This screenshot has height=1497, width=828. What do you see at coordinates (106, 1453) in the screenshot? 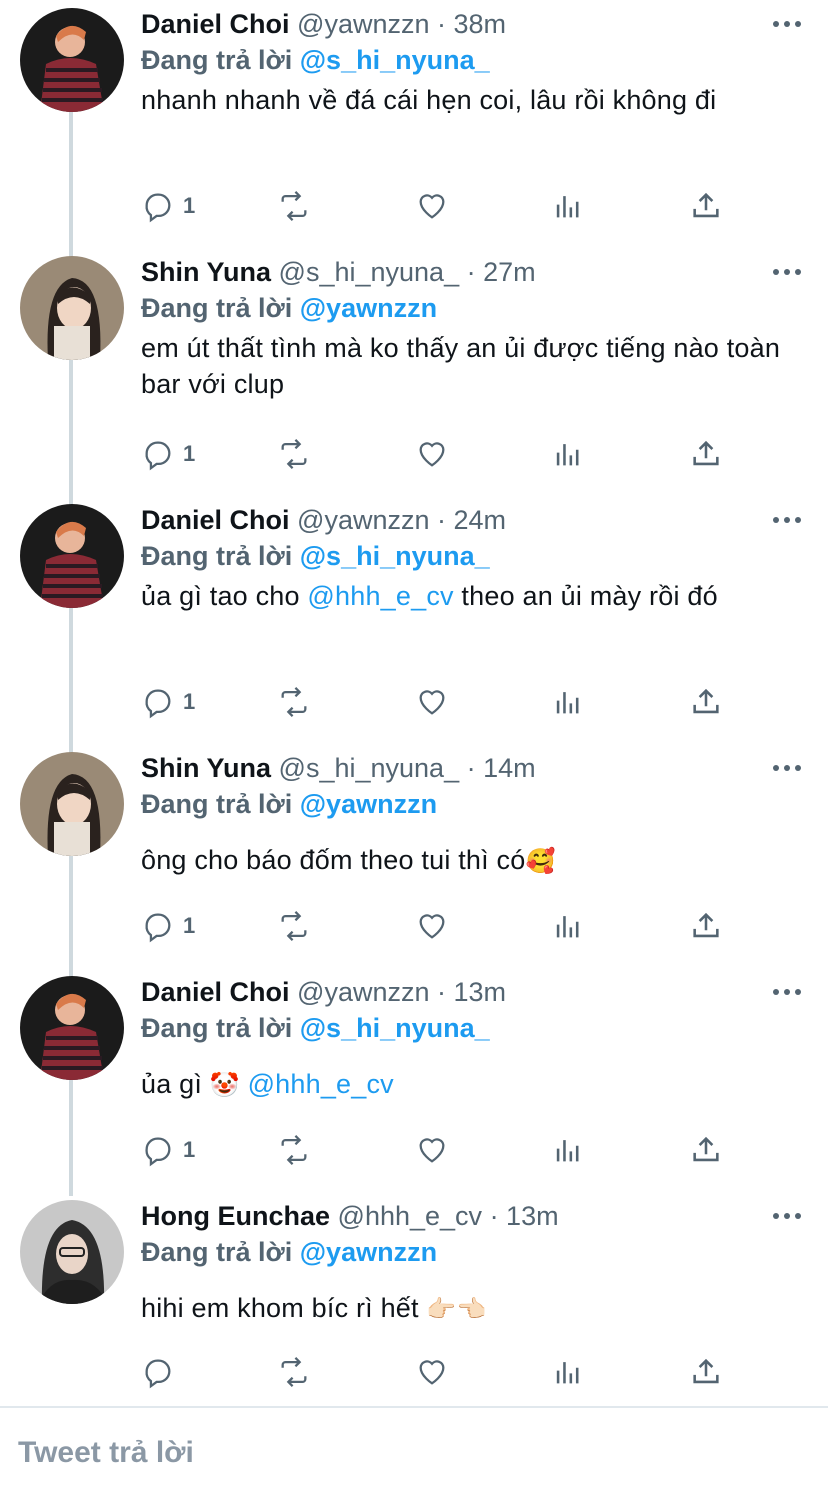
I see `reply-input-placeholder: Tweet trả lời` at bounding box center [106, 1453].